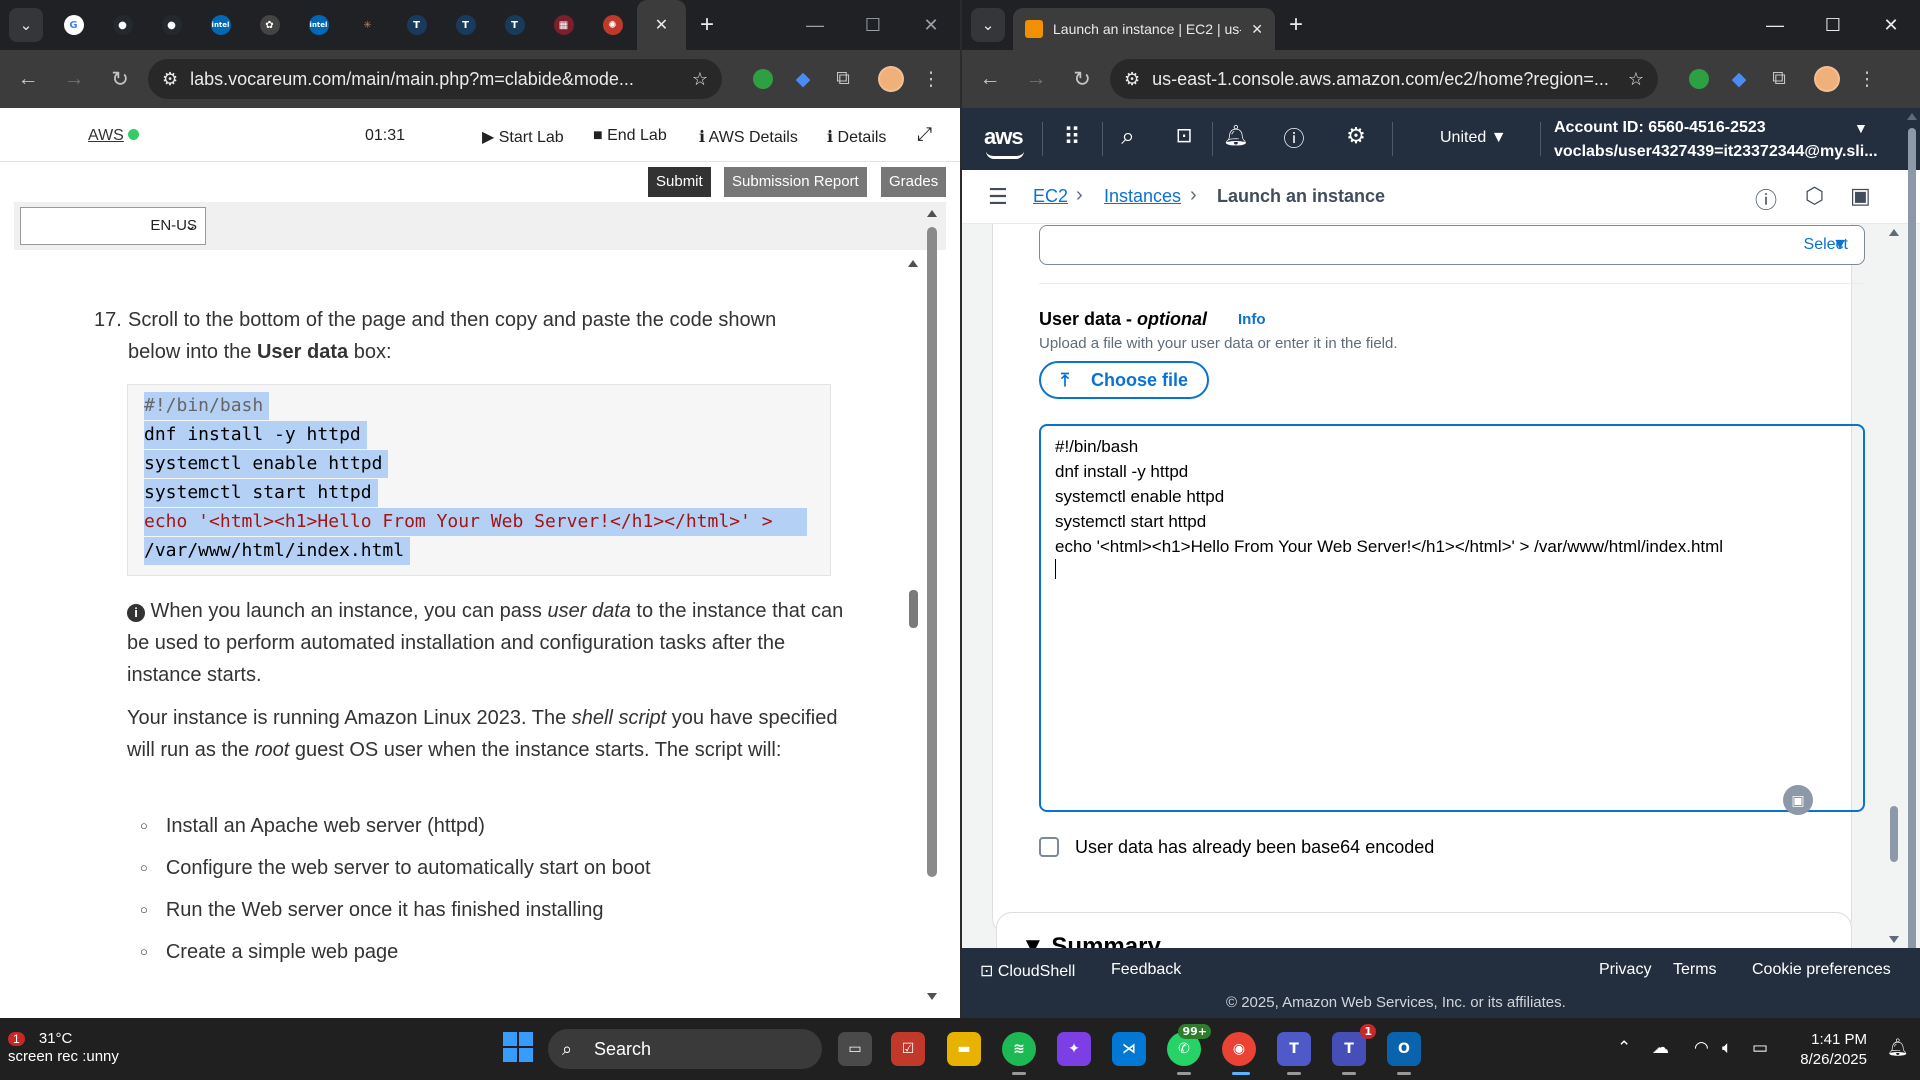  What do you see at coordinates (1146, 970) in the screenshot?
I see `feedback-link: Feedback` at bounding box center [1146, 970].